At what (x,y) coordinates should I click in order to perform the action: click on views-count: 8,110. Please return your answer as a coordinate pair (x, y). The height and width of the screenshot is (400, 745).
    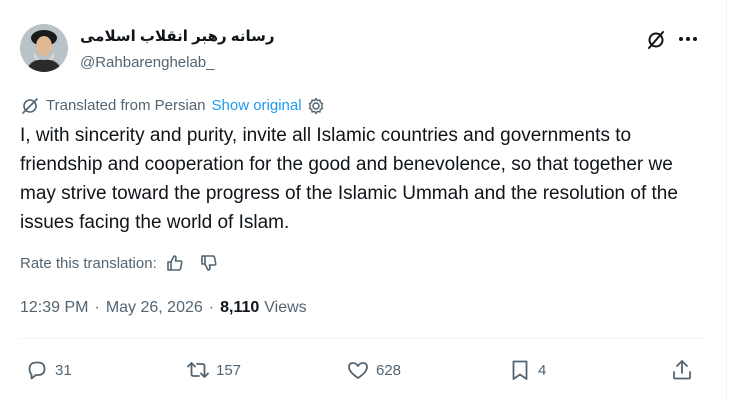
    Looking at the image, I should click on (240, 307).